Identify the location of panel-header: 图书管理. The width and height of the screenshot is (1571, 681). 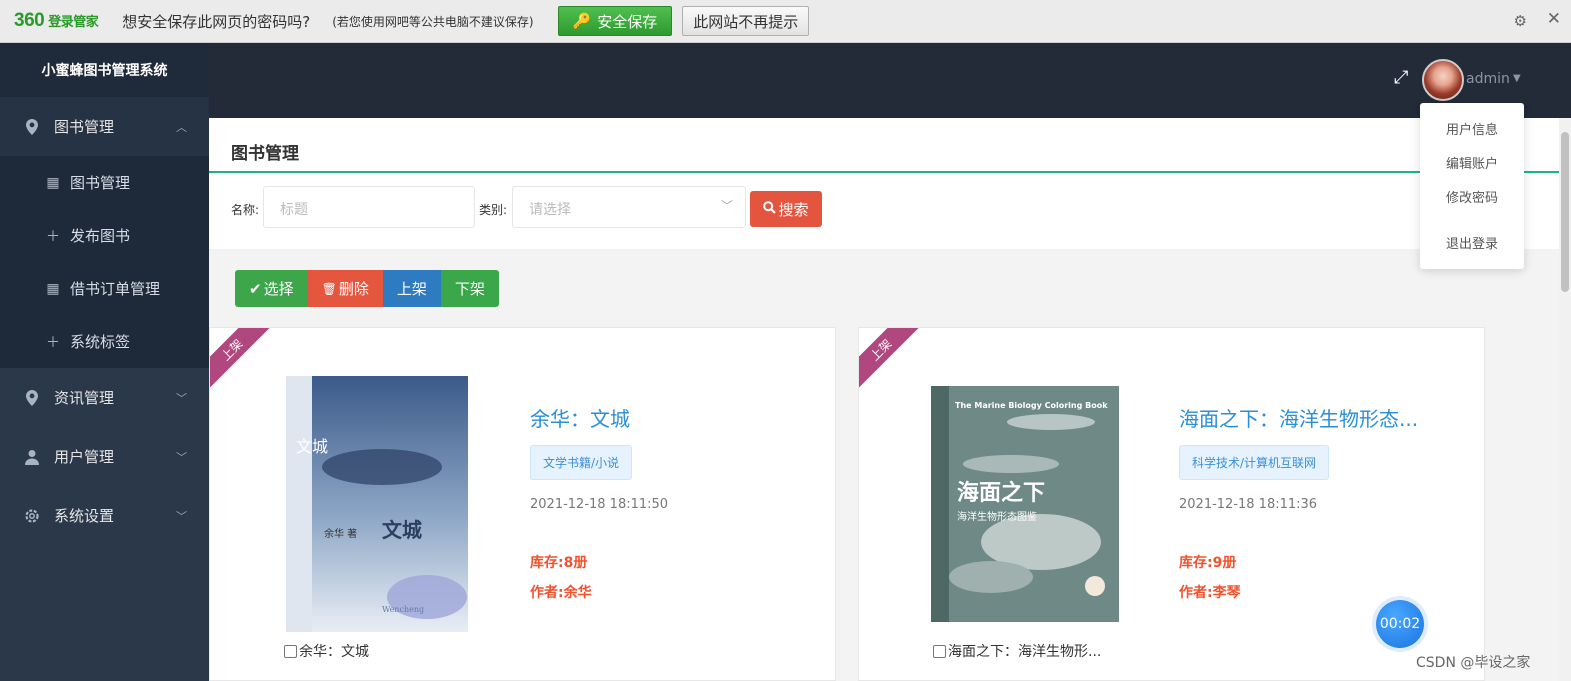
(884, 145).